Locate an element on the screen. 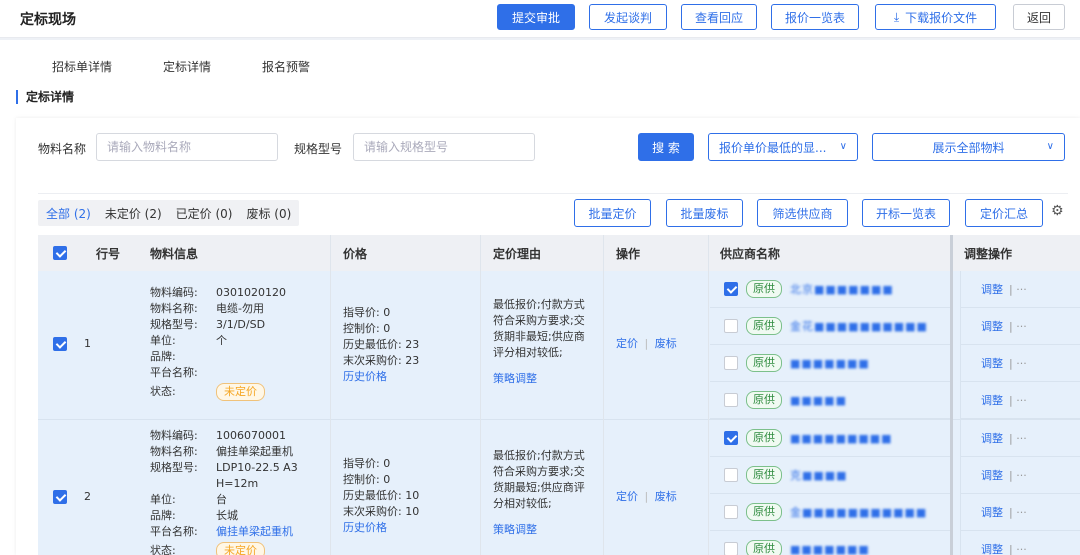 The width and height of the screenshot is (1080, 555). download-quote-button: ⤓ 下载报价文件 is located at coordinates (935, 17).